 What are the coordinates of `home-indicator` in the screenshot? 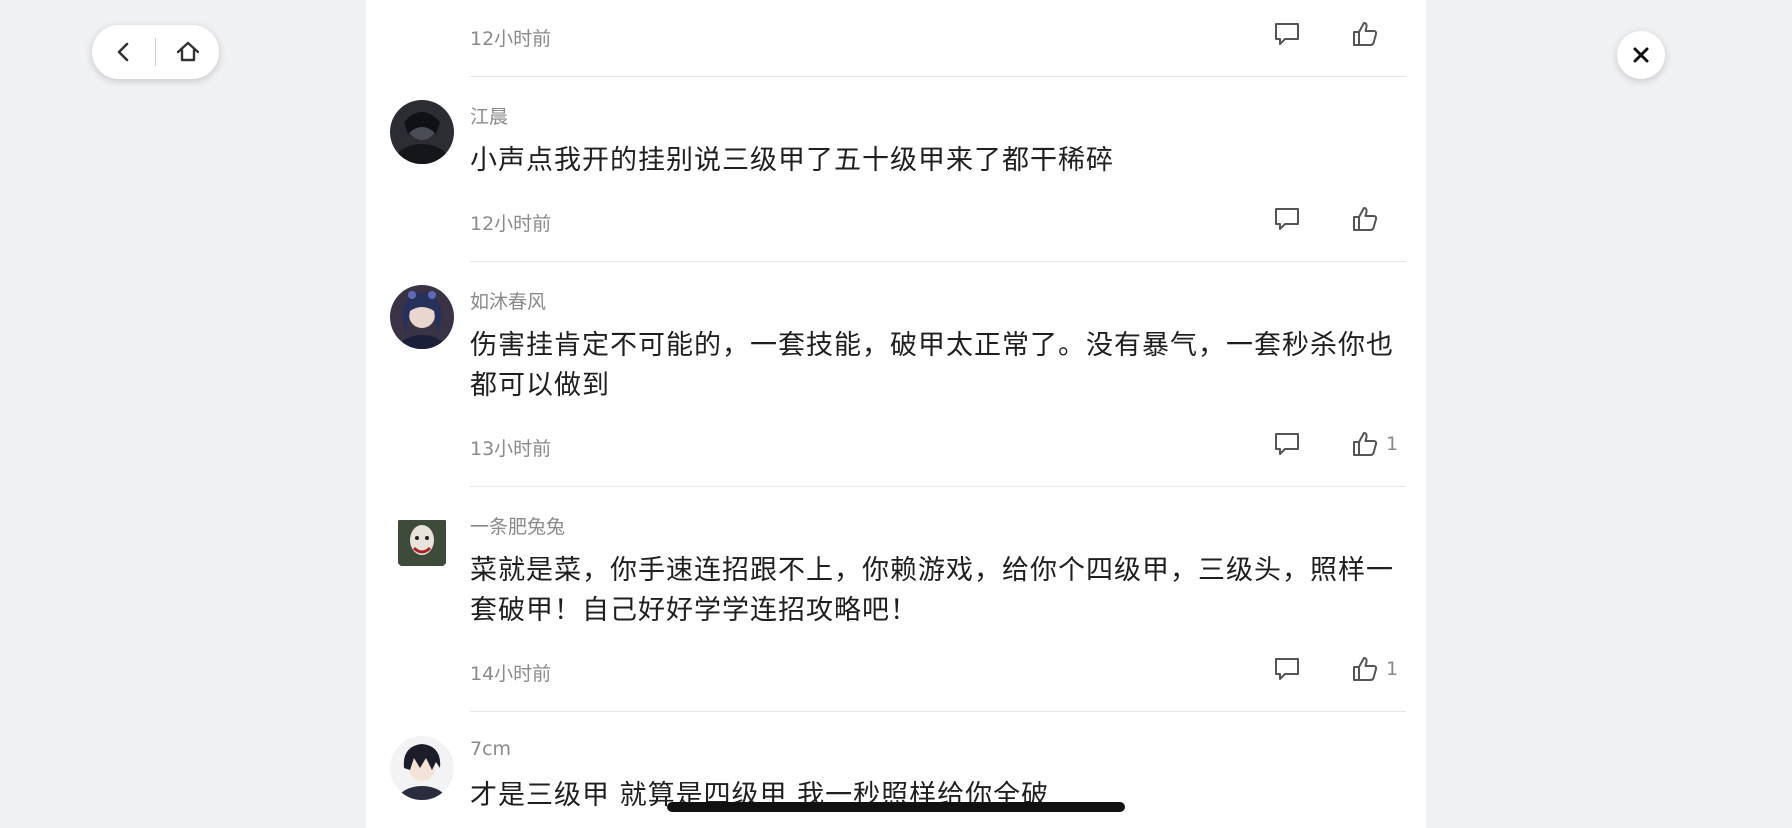 It's located at (896, 807).